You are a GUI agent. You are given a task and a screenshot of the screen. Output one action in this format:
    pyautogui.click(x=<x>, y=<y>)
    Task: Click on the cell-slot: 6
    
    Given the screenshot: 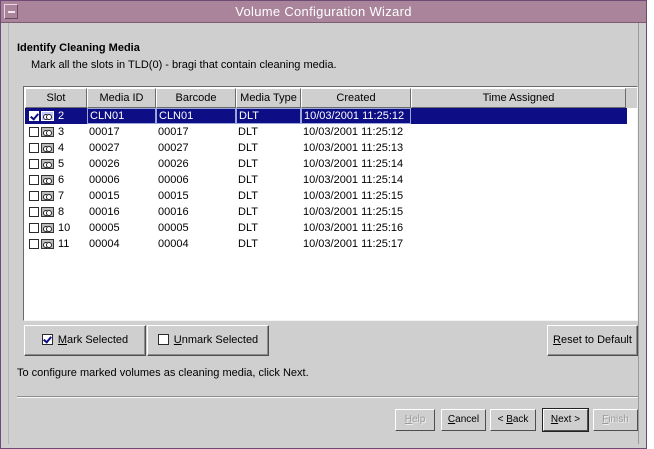 What is the action you would take?
    pyautogui.click(x=61, y=180)
    